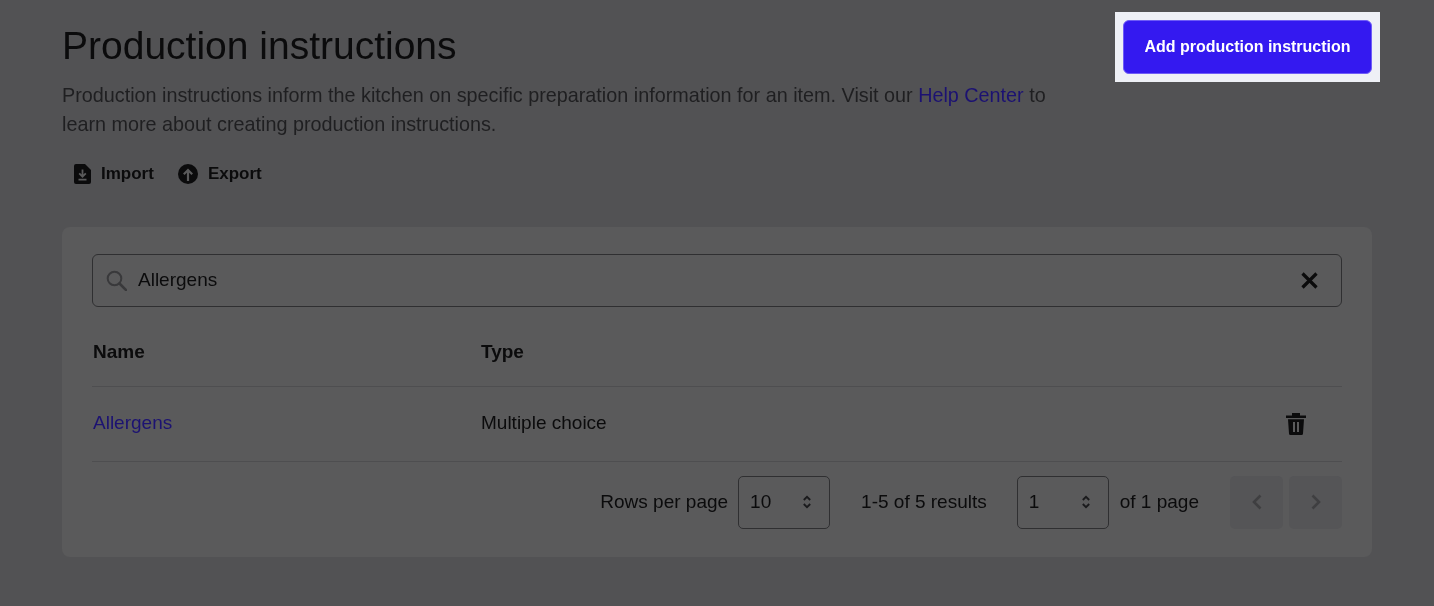  I want to click on instruction-name-link: Allergens, so click(133, 423).